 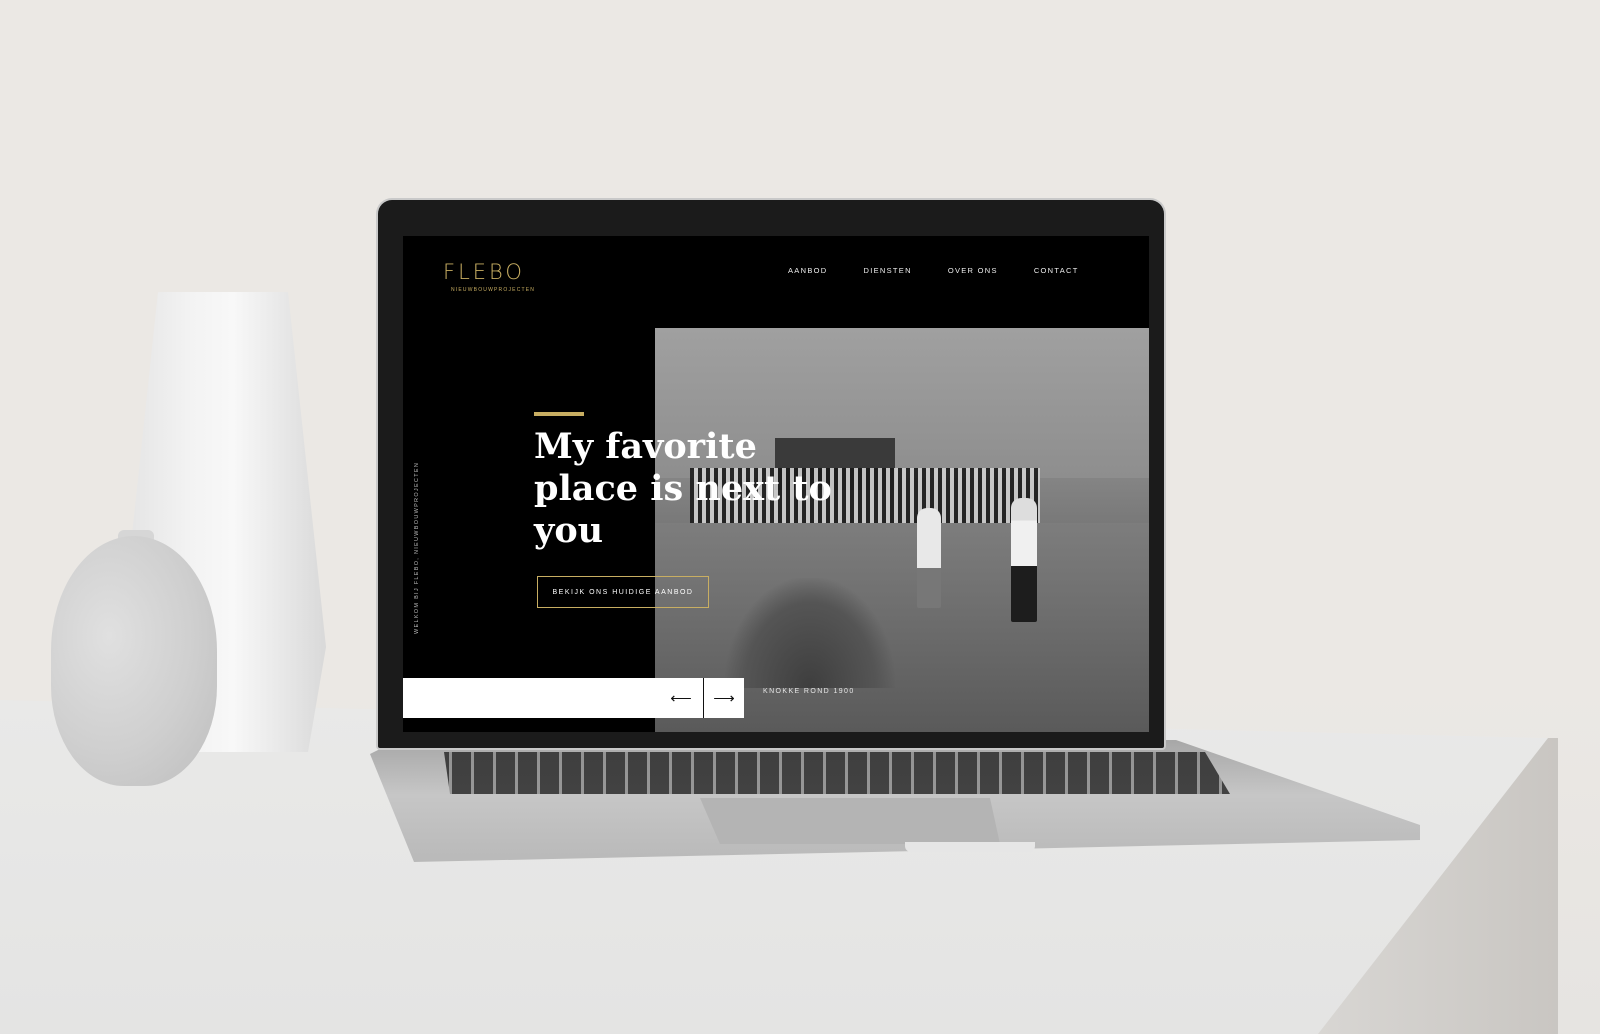 I want to click on small-vase, so click(x=134, y=661).